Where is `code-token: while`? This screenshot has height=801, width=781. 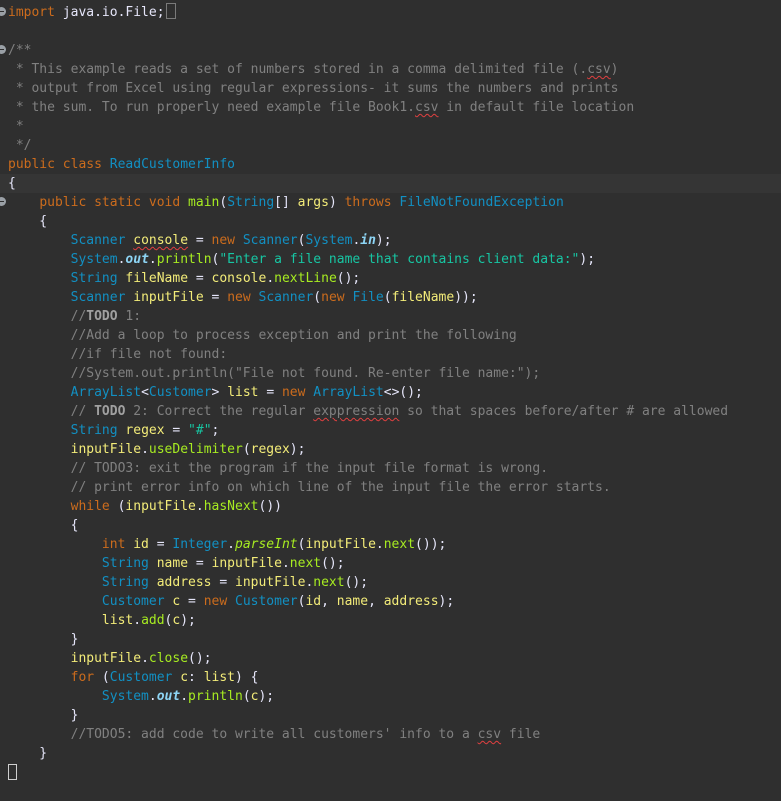 code-token: while is located at coordinates (90, 506).